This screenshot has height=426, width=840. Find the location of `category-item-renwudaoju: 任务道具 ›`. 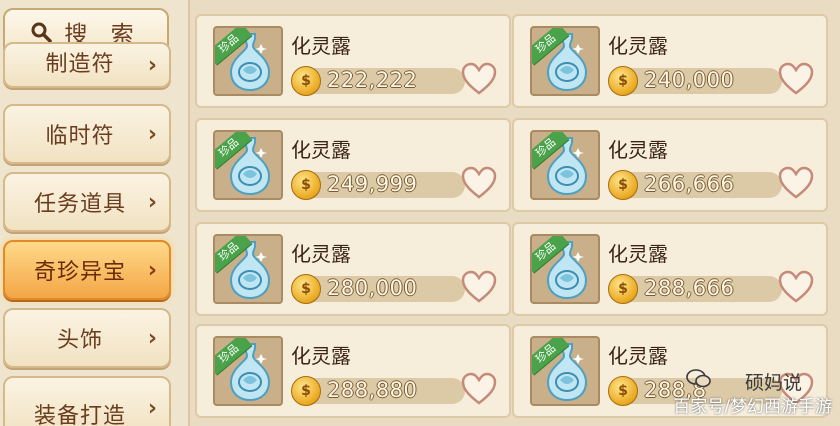

category-item-renwudaoju: 任务道具 › is located at coordinates (87, 202).